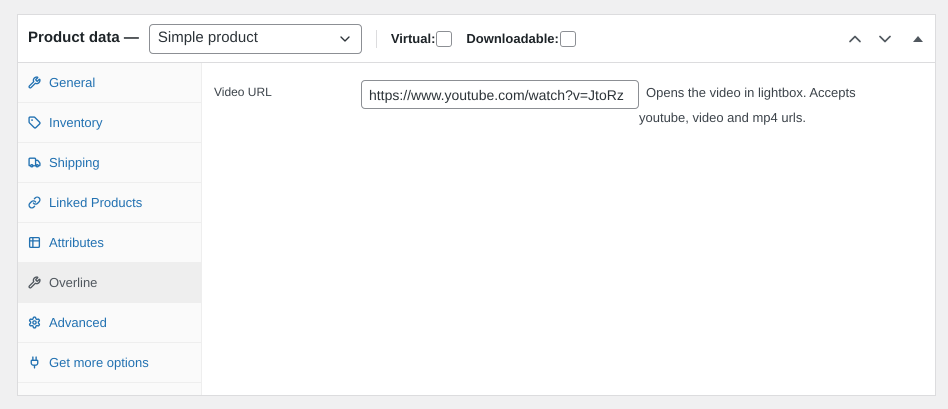  What do you see at coordinates (500, 94) in the screenshot?
I see `video-url-field: https://www.youtube.com/watch?v=JtoRz` at bounding box center [500, 94].